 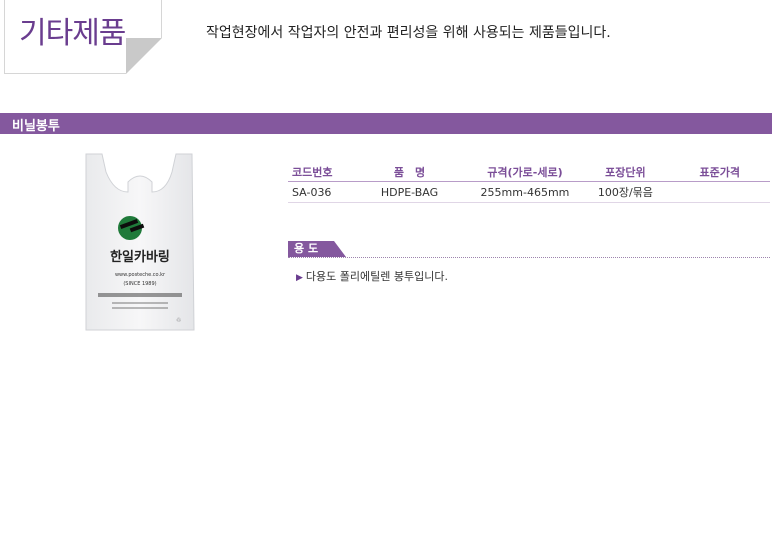 I want to click on bag-print-band, so click(x=140, y=295).